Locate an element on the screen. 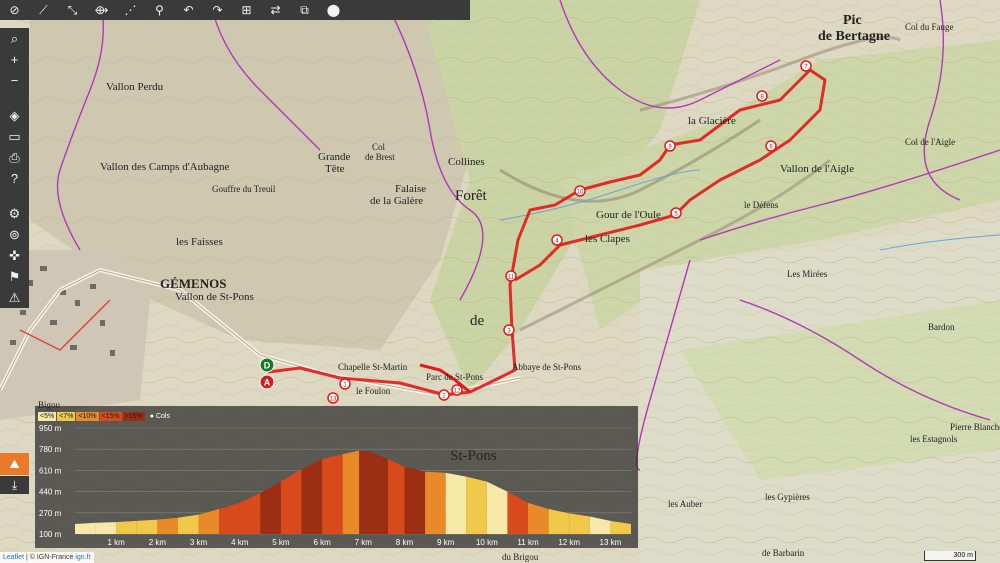 The height and width of the screenshot is (563, 1000). eye-off-icon: ⊘ is located at coordinates (14, 10).